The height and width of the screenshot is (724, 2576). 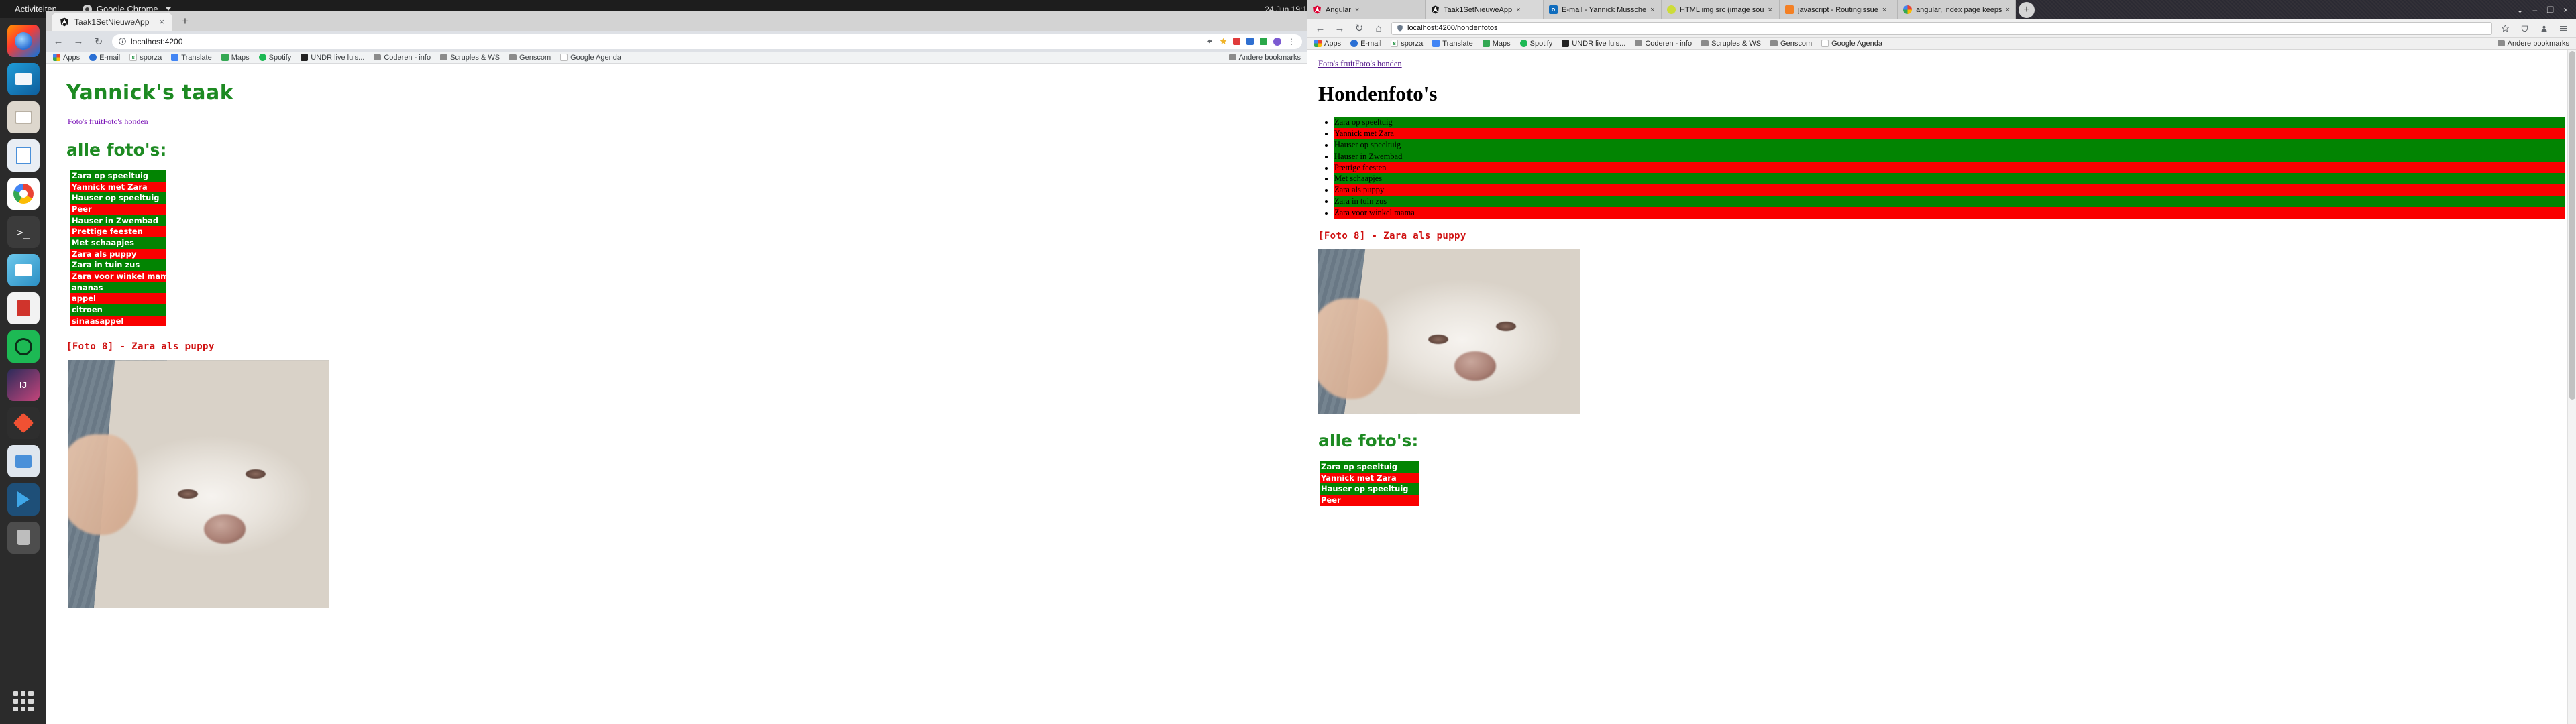 What do you see at coordinates (118, 310) in the screenshot?
I see `list-item: citroen` at bounding box center [118, 310].